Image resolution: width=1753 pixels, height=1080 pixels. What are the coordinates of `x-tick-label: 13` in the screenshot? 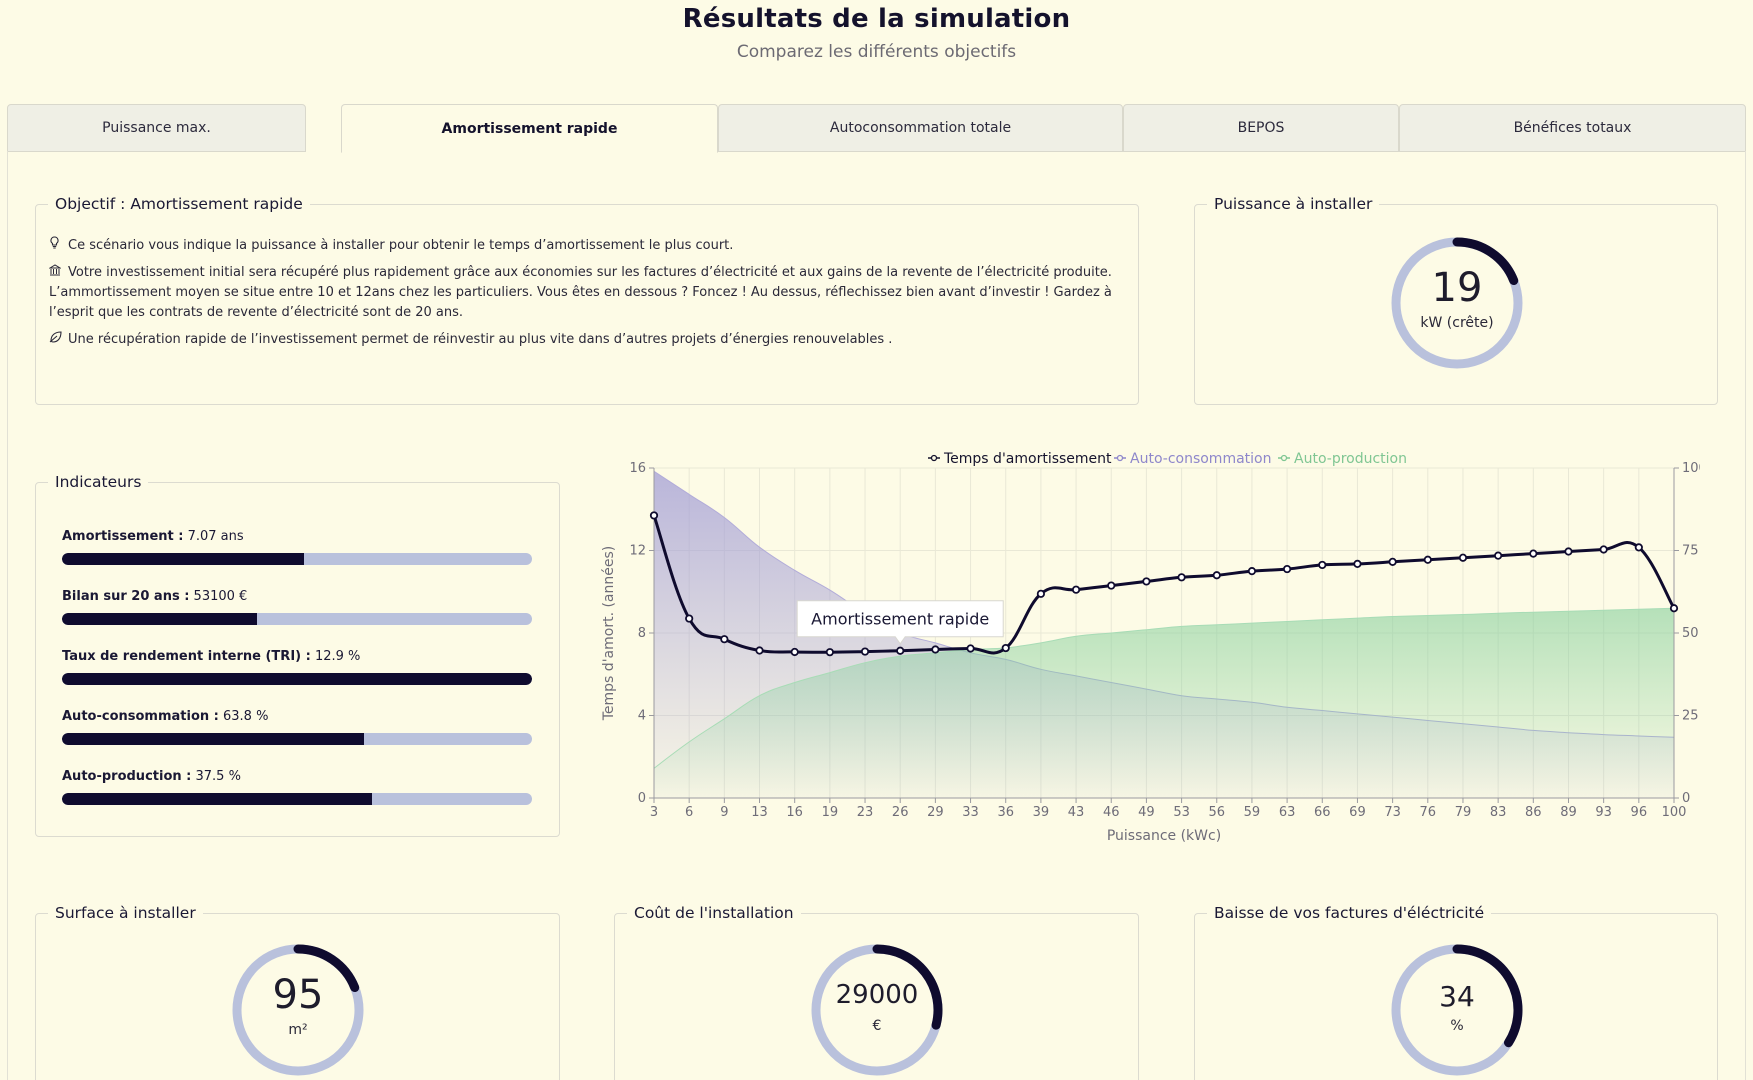 It's located at (759, 812).